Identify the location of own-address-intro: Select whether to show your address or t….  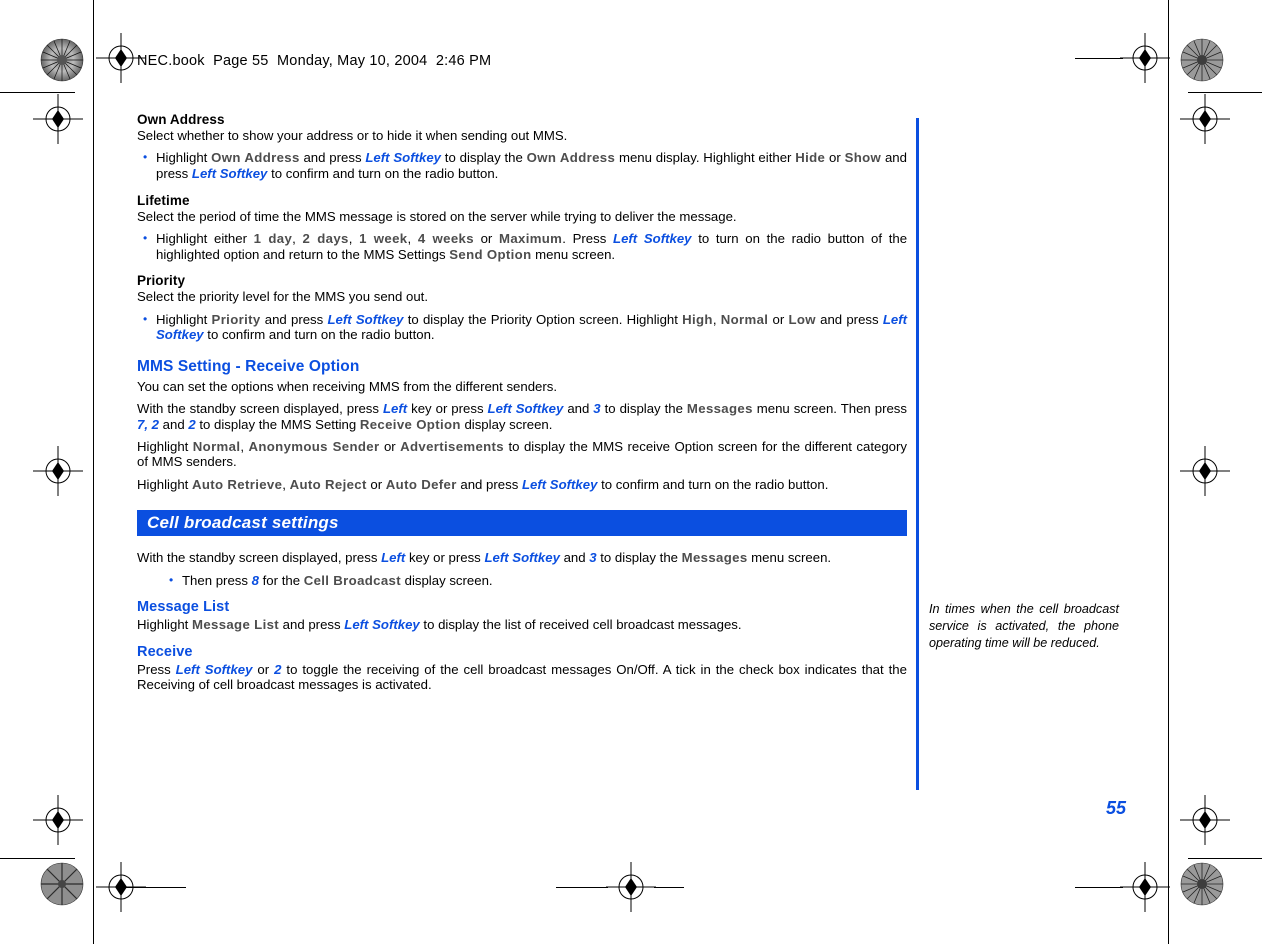
(352, 135).